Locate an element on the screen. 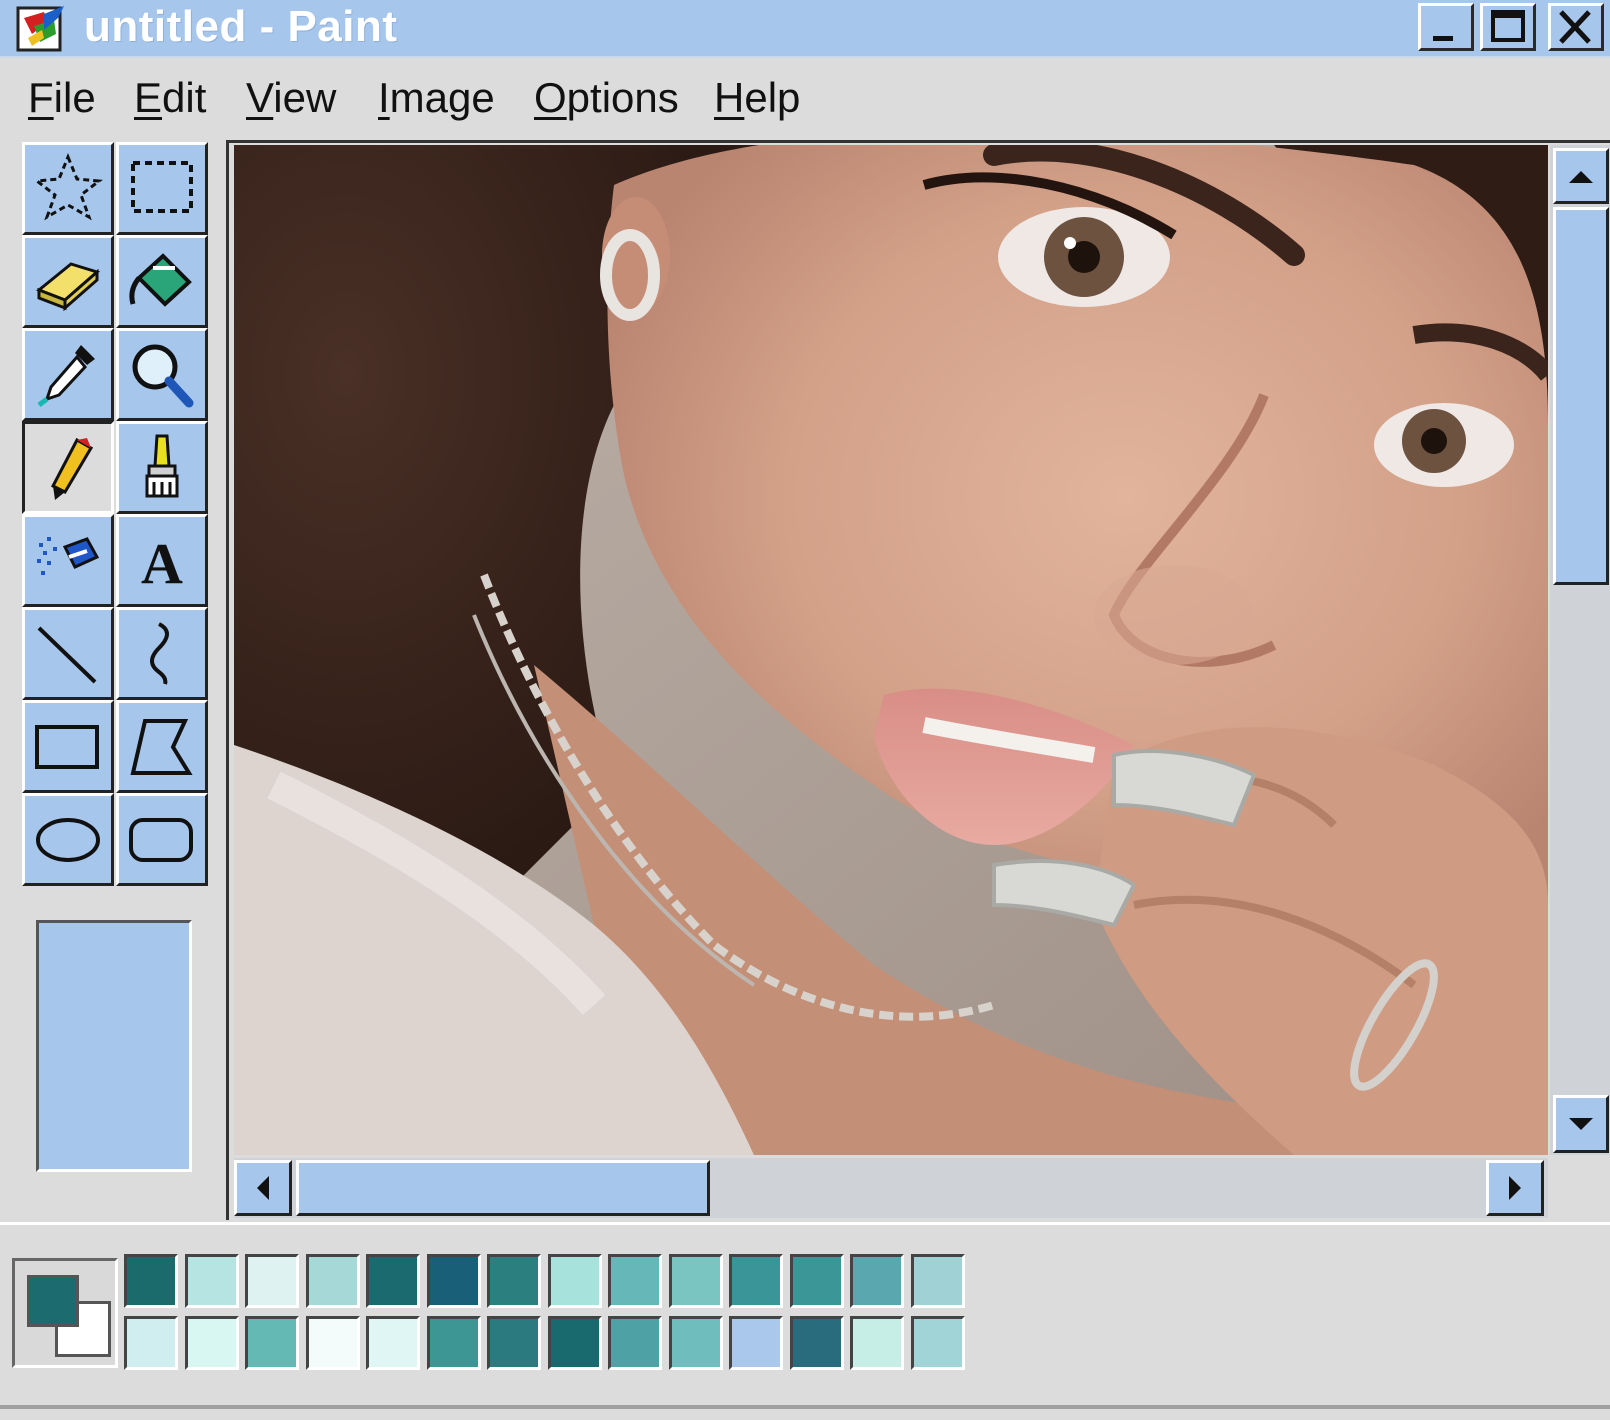 The width and height of the screenshot is (1610, 1420). svg-text: A is located at coordinates (162, 563).